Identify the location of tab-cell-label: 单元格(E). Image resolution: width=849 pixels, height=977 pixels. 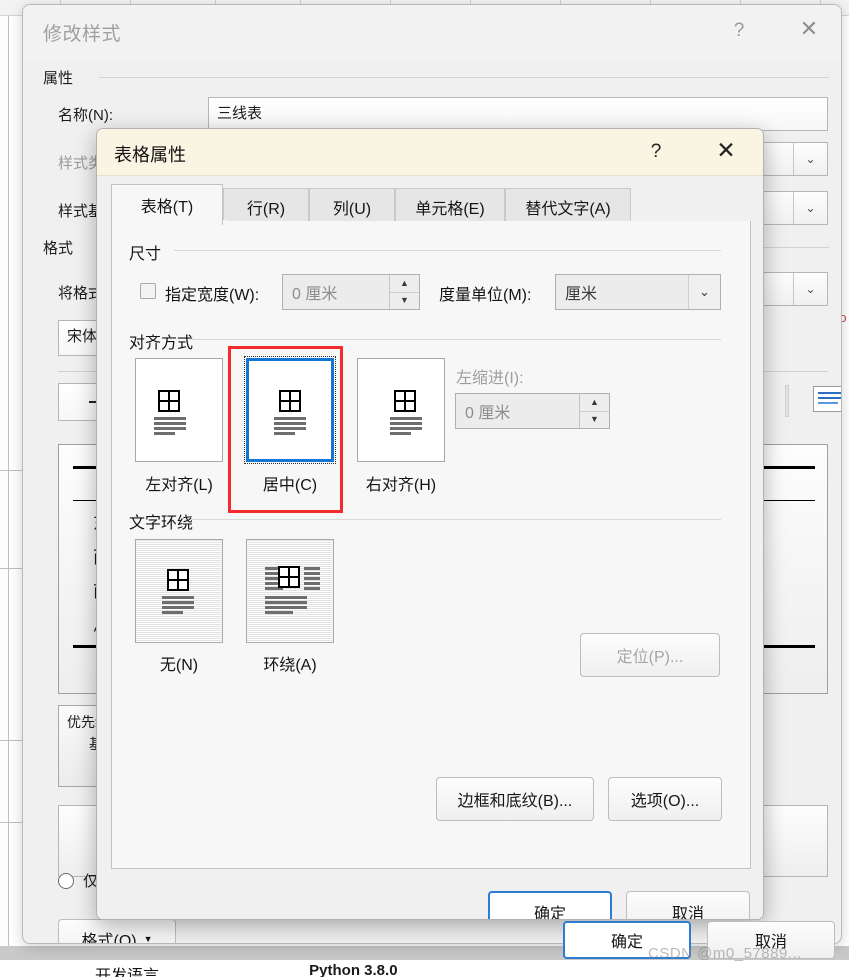
(450, 209).